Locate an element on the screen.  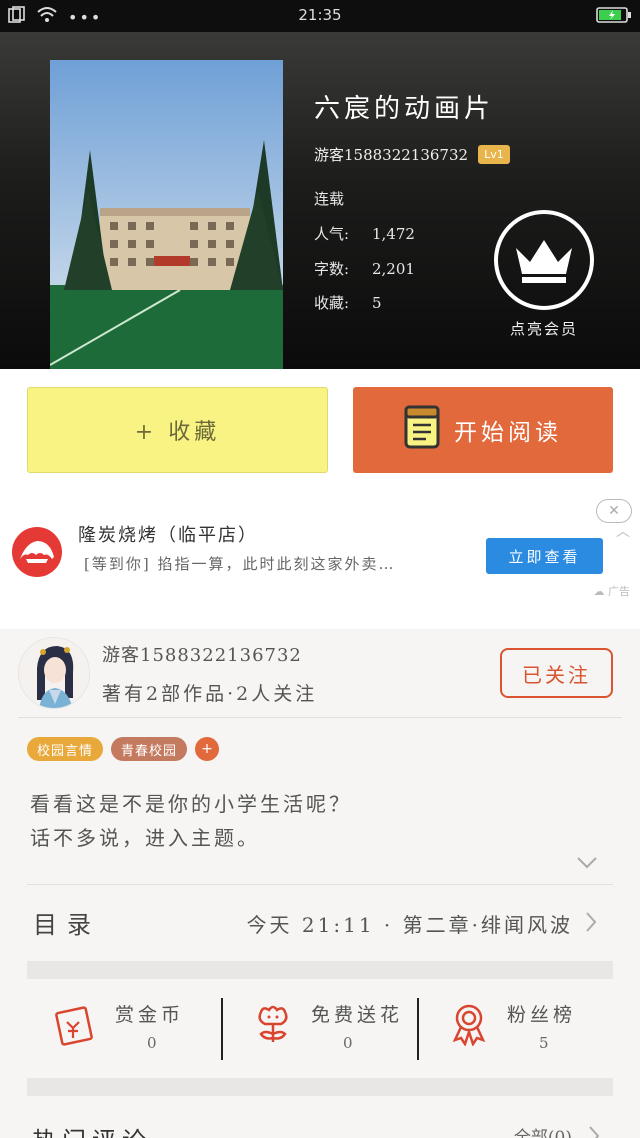
vip-button: 点亮会员 is located at coordinates (544, 274).